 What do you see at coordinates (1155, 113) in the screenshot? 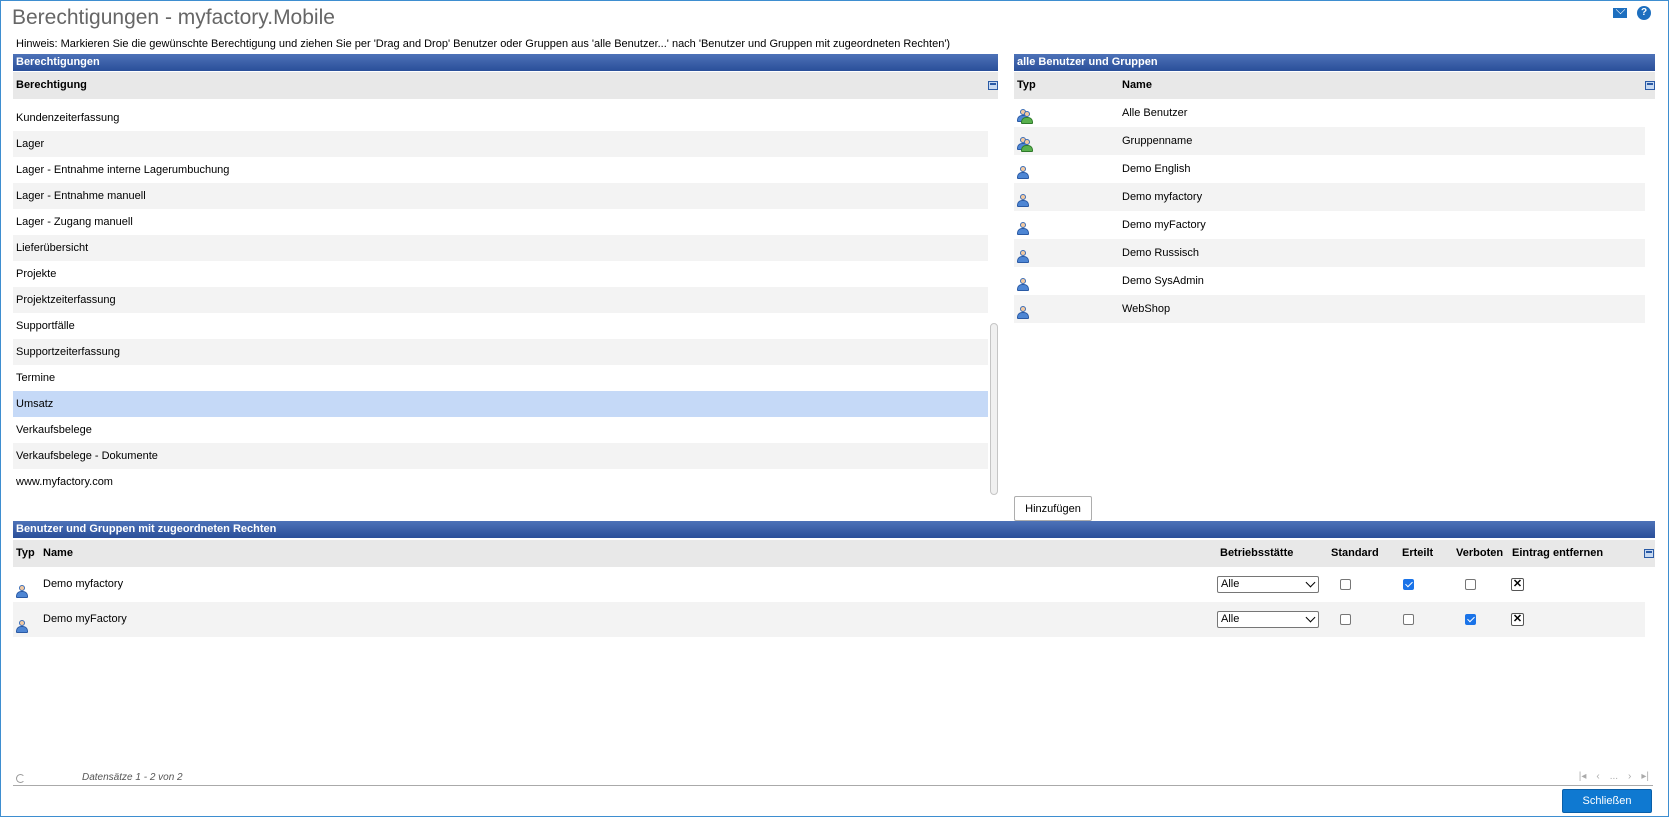
I see `user-name: Alle Benutzer` at bounding box center [1155, 113].